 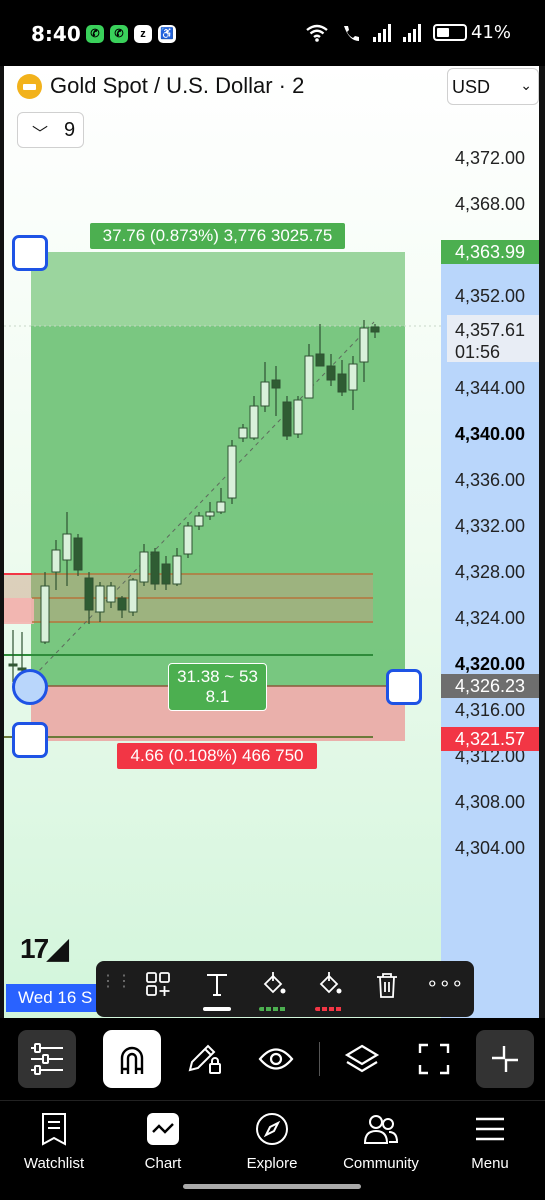 I want to click on collapse-icon, so click(x=505, y=1059).